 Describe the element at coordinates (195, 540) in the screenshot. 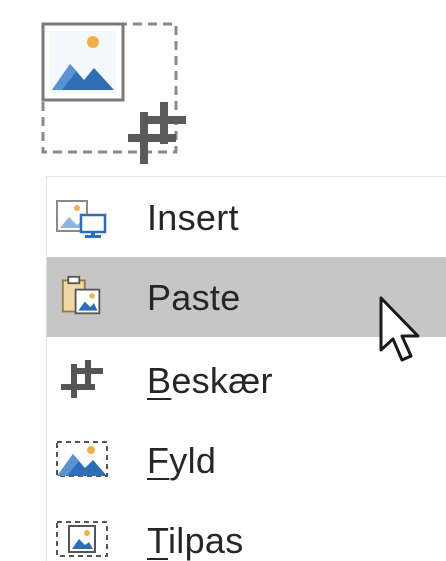

I see `menu-item-label: Tilpas` at that location.